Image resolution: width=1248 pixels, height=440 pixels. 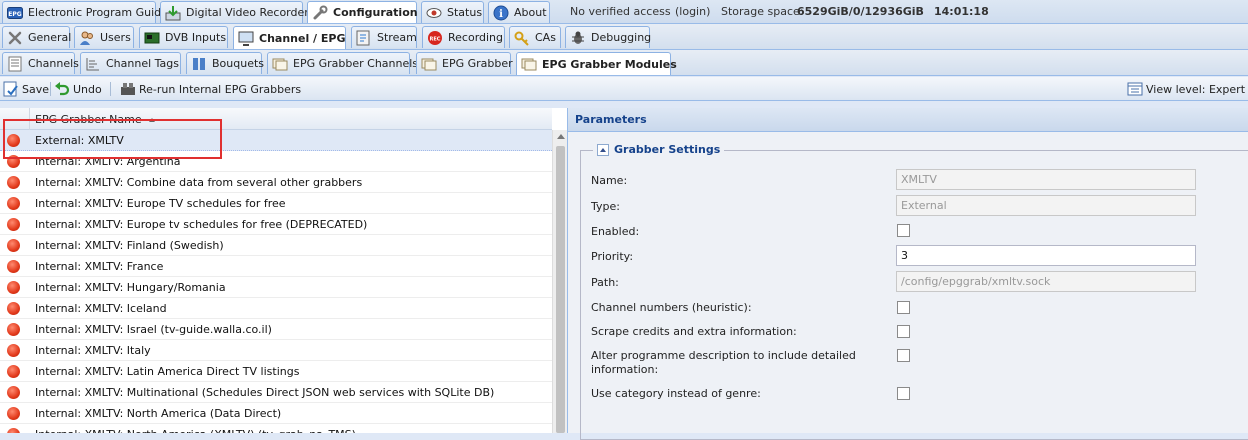 What do you see at coordinates (464, 63) in the screenshot?
I see `tab-epg-grabber: EPG Grabber` at bounding box center [464, 63].